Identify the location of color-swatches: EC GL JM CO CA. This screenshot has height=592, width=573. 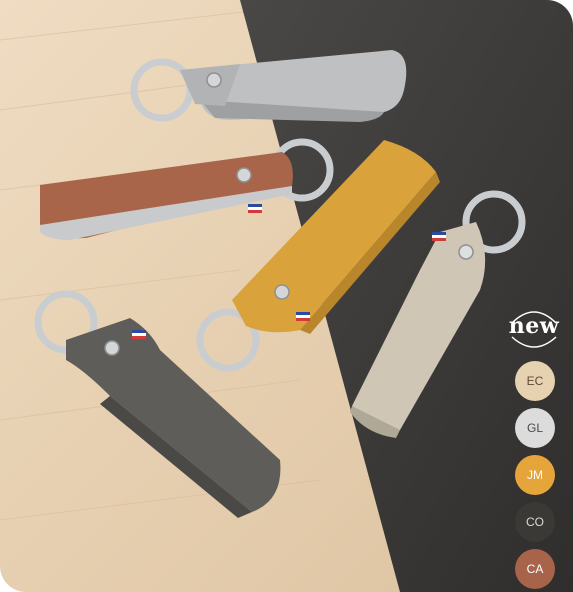
(535, 476).